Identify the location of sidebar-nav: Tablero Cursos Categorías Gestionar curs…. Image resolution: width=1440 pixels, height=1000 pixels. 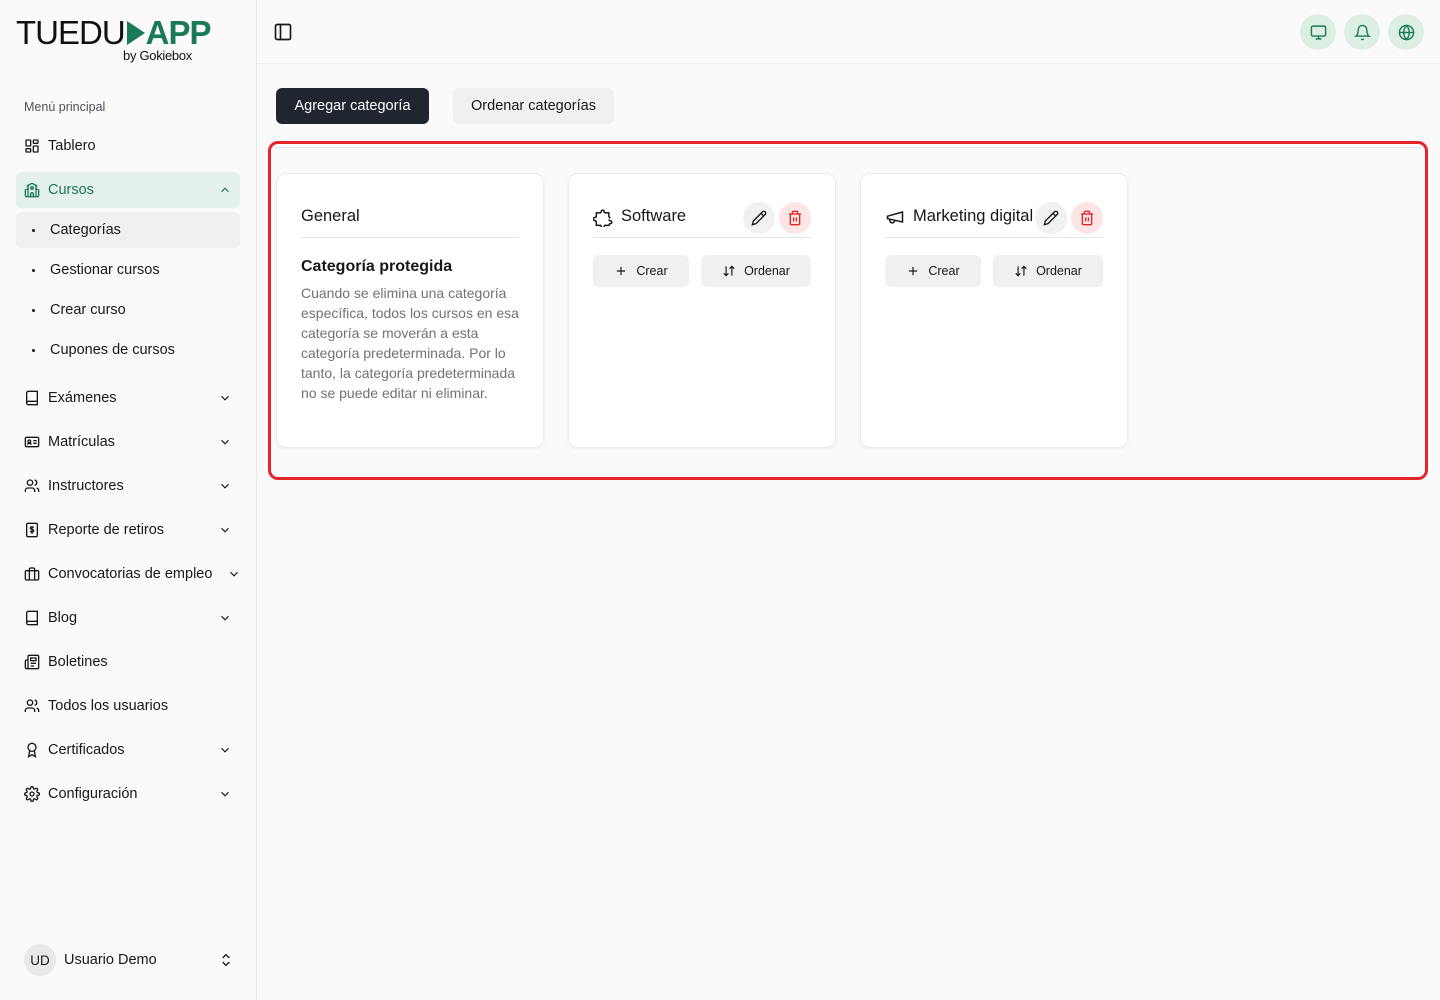
(128, 474).